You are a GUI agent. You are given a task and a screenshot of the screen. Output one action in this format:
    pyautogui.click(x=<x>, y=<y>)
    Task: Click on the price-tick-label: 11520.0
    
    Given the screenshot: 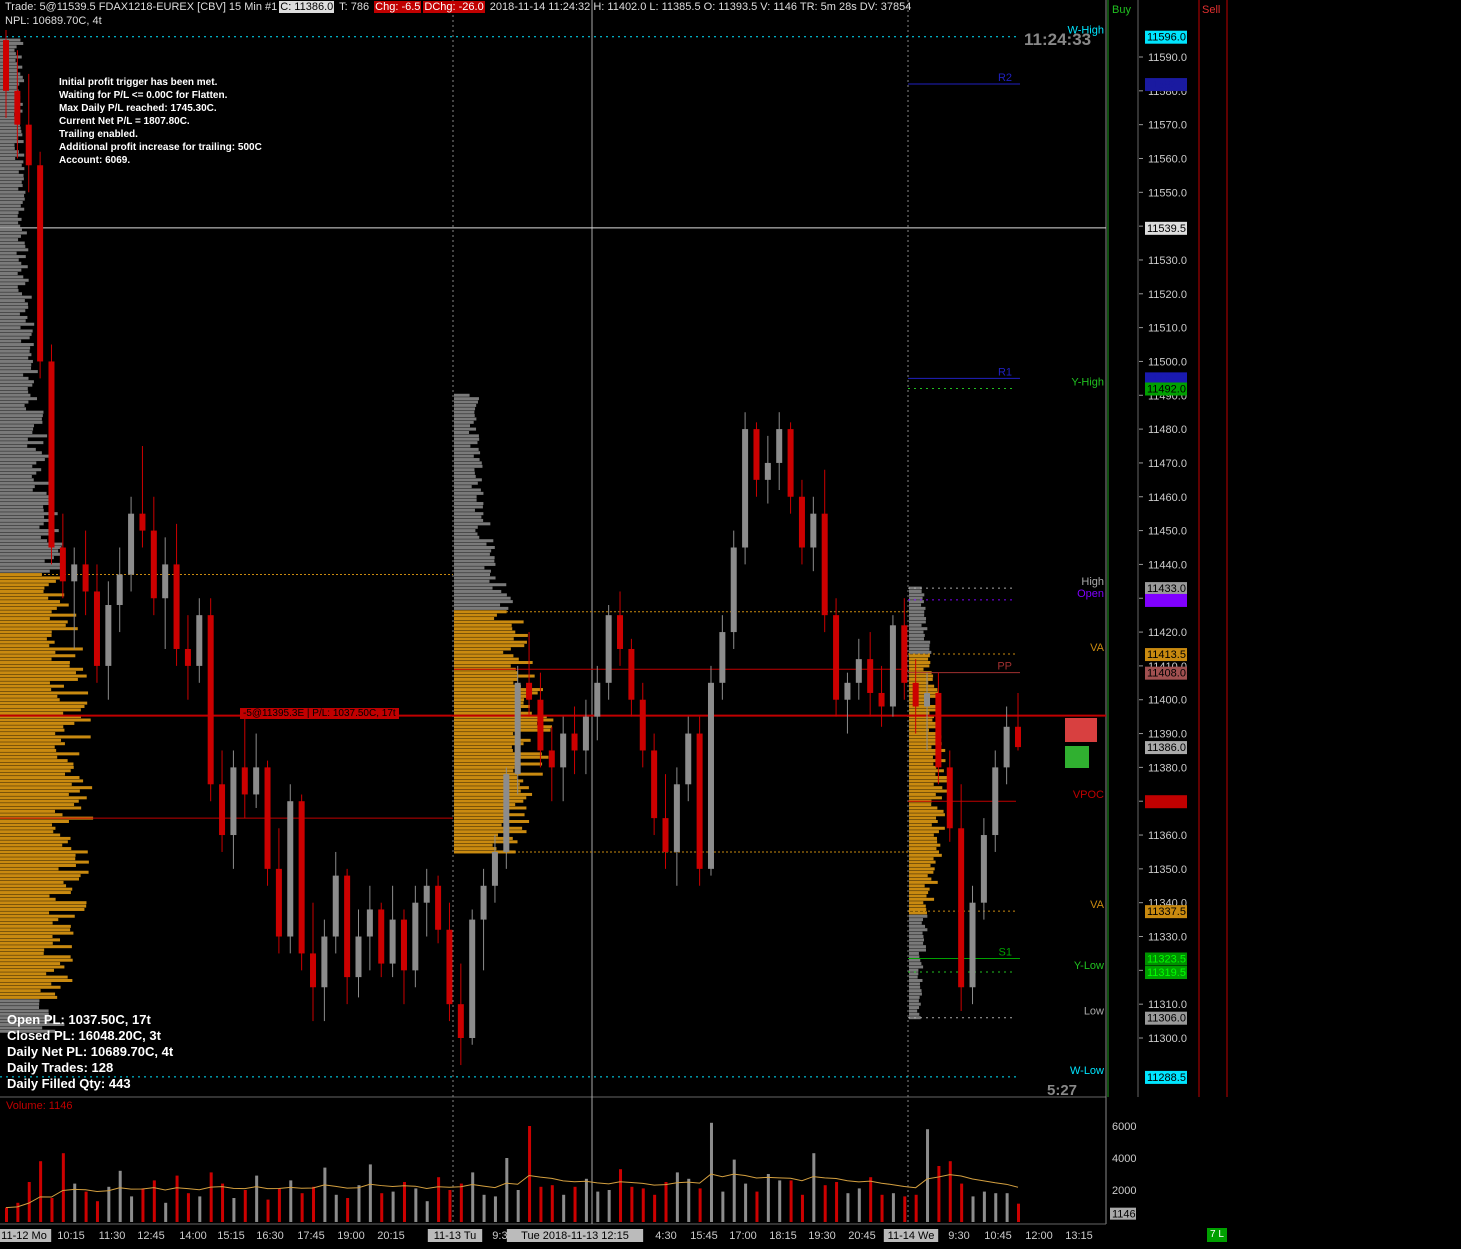 What is the action you would take?
    pyautogui.click(x=1167, y=295)
    